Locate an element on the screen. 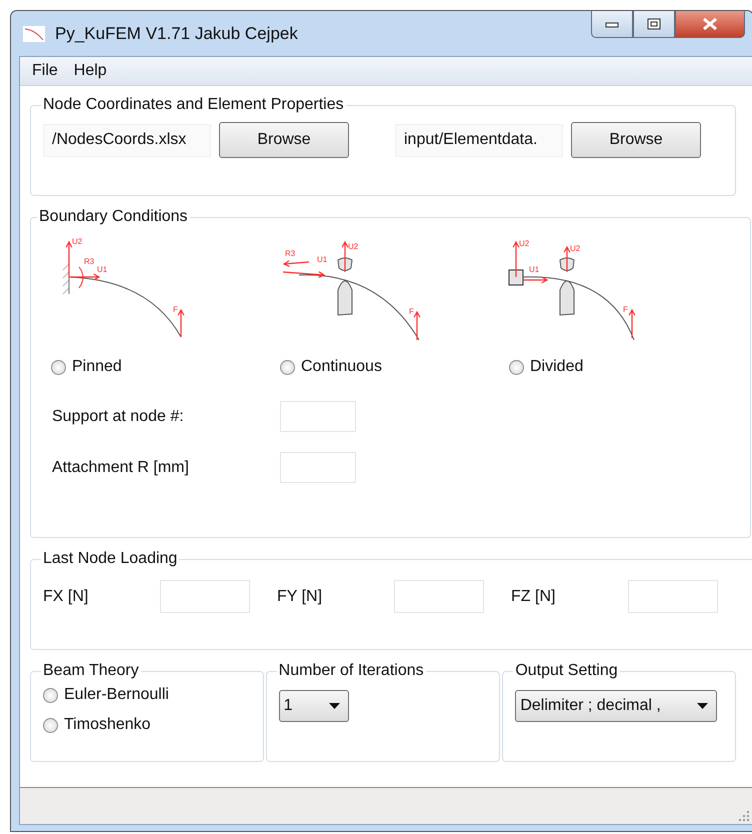 The height and width of the screenshot is (834, 752). menu-item: Help is located at coordinates (90, 71).